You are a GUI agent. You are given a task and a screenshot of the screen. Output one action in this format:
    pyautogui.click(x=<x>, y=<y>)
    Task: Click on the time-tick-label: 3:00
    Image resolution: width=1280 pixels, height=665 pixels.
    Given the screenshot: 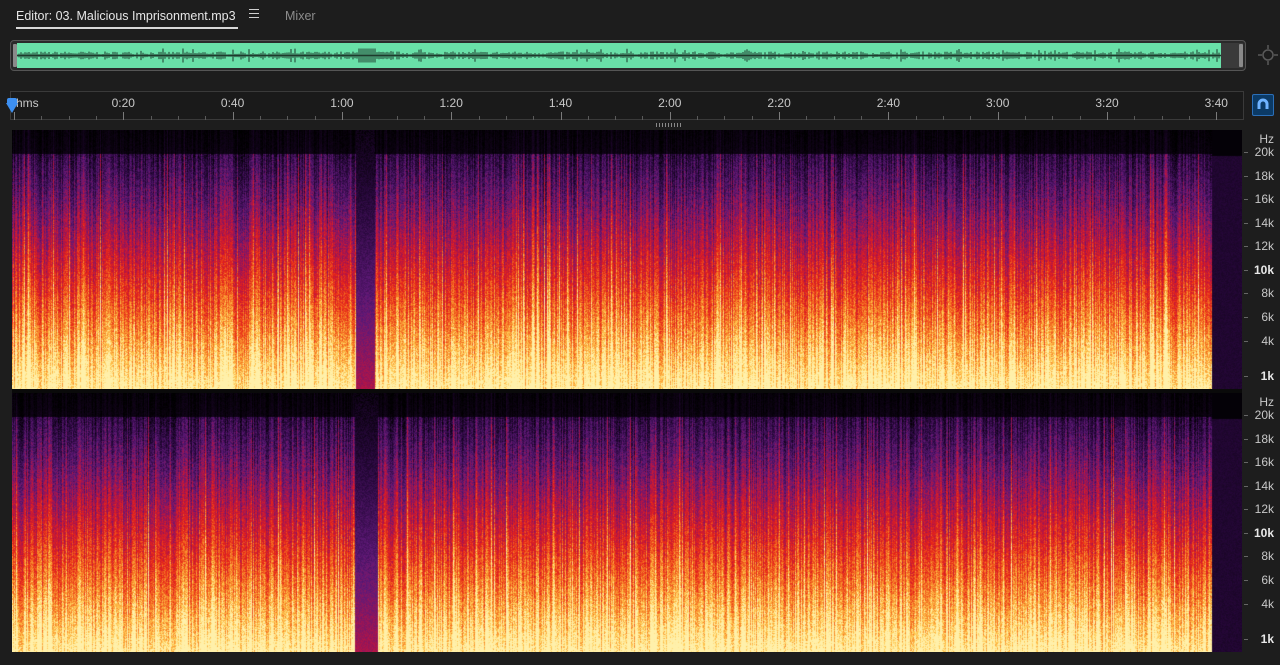 What is the action you would take?
    pyautogui.click(x=998, y=103)
    